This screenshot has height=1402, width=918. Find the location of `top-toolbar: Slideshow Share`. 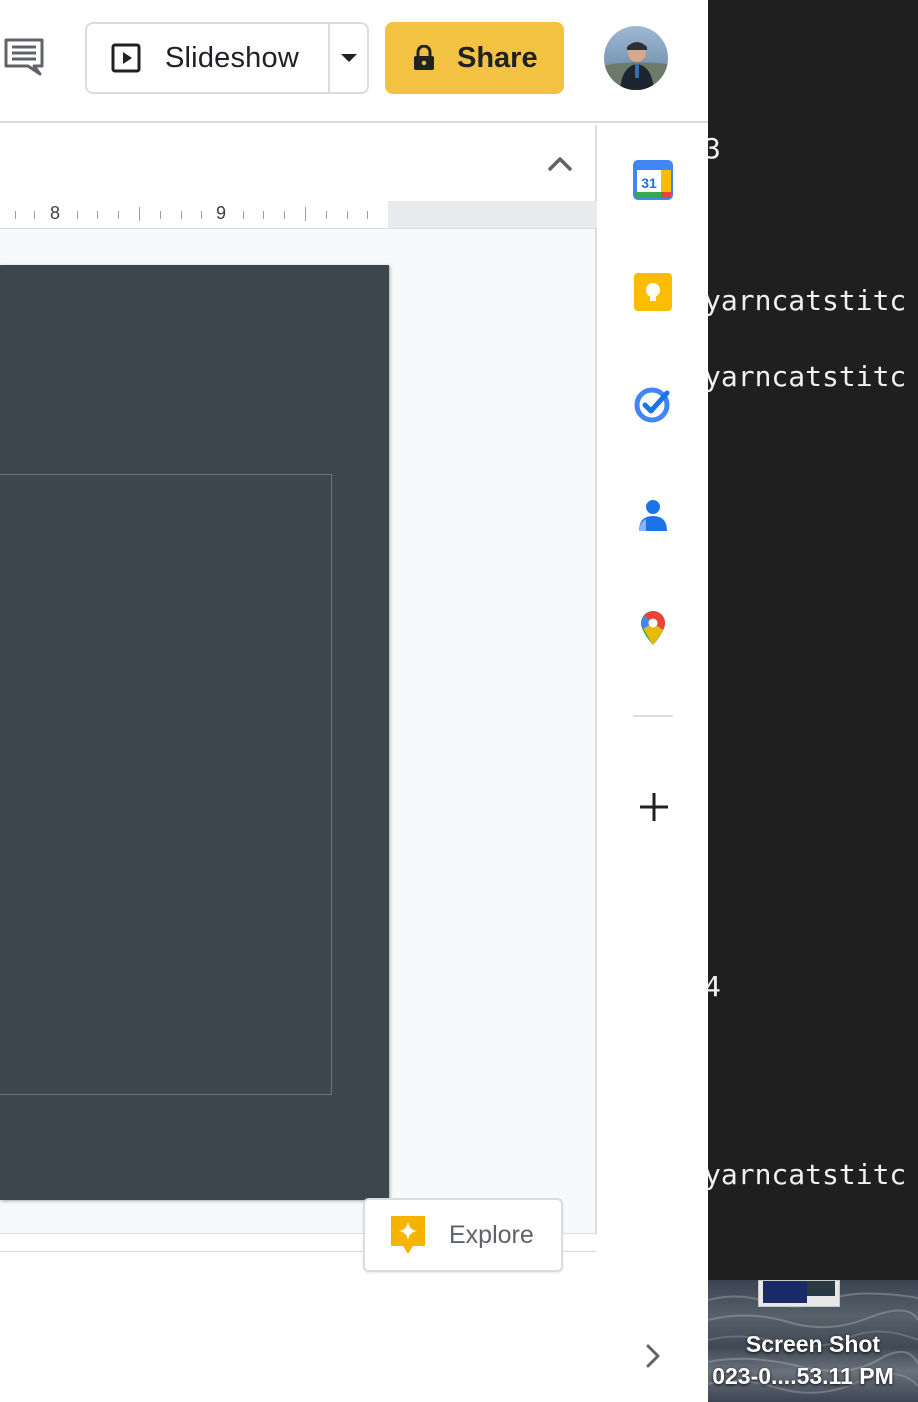

top-toolbar: Slideshow Share is located at coordinates (354, 61).